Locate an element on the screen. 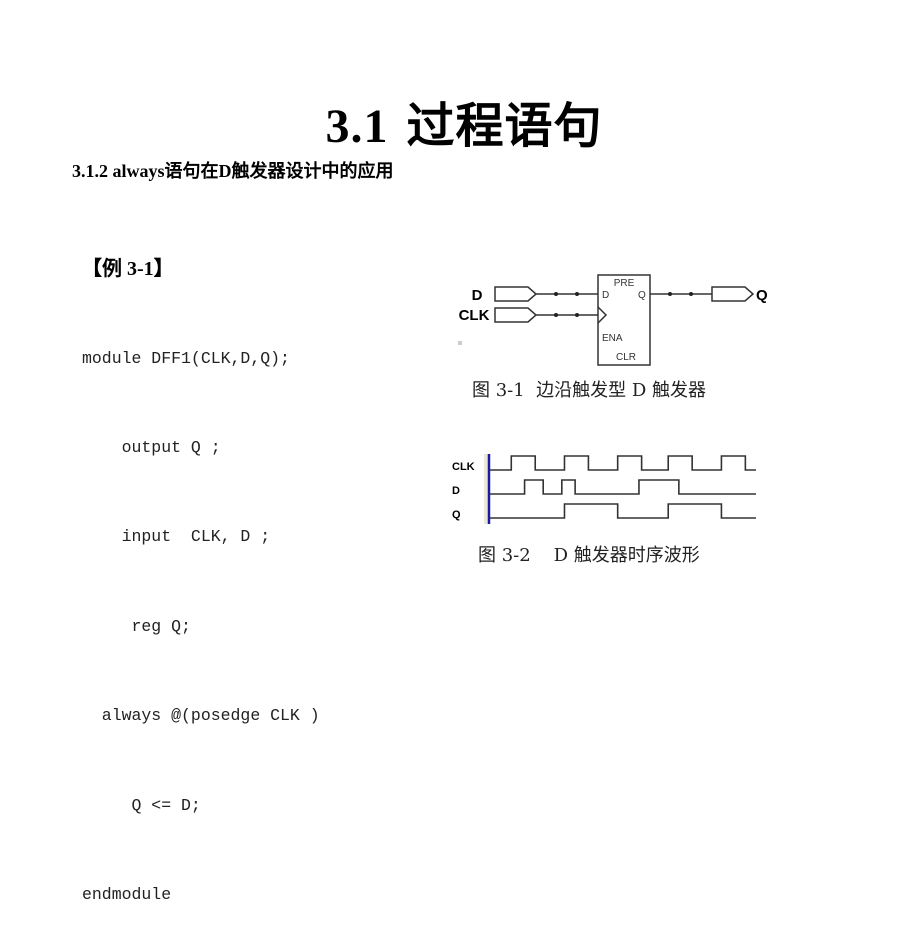  signal-label-d: D is located at coordinates (456, 491).